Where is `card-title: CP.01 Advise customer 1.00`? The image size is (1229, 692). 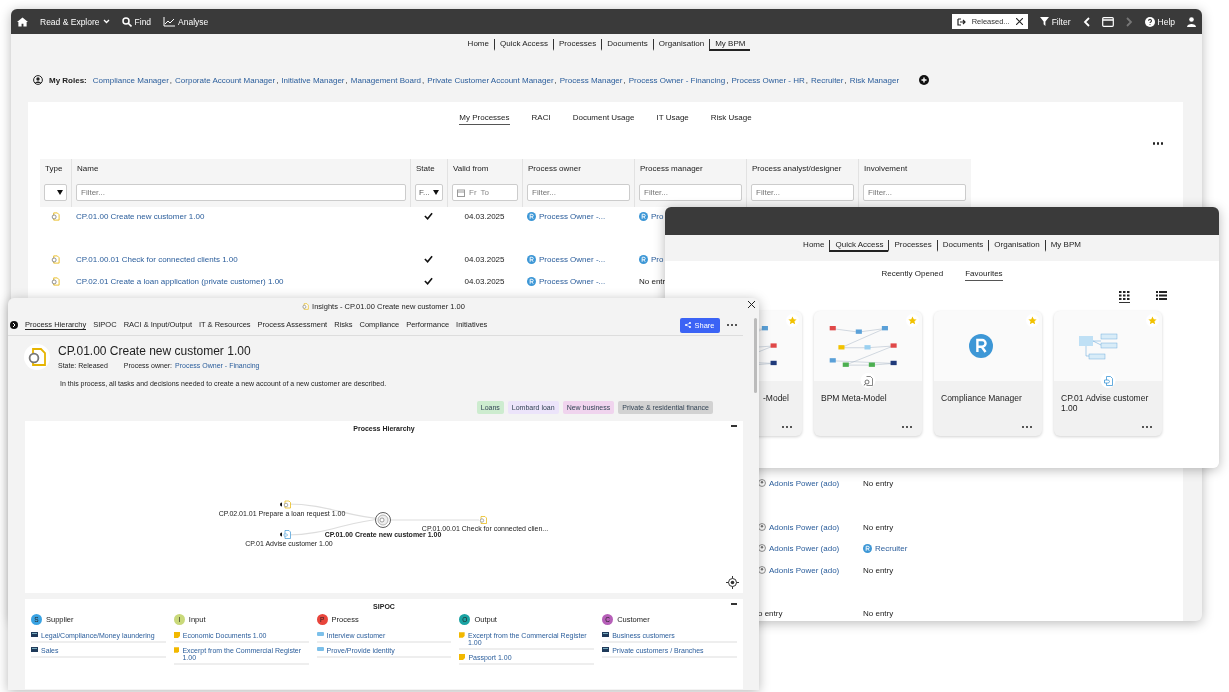
card-title: CP.01 Advise customer 1.00 is located at coordinates (1105, 403).